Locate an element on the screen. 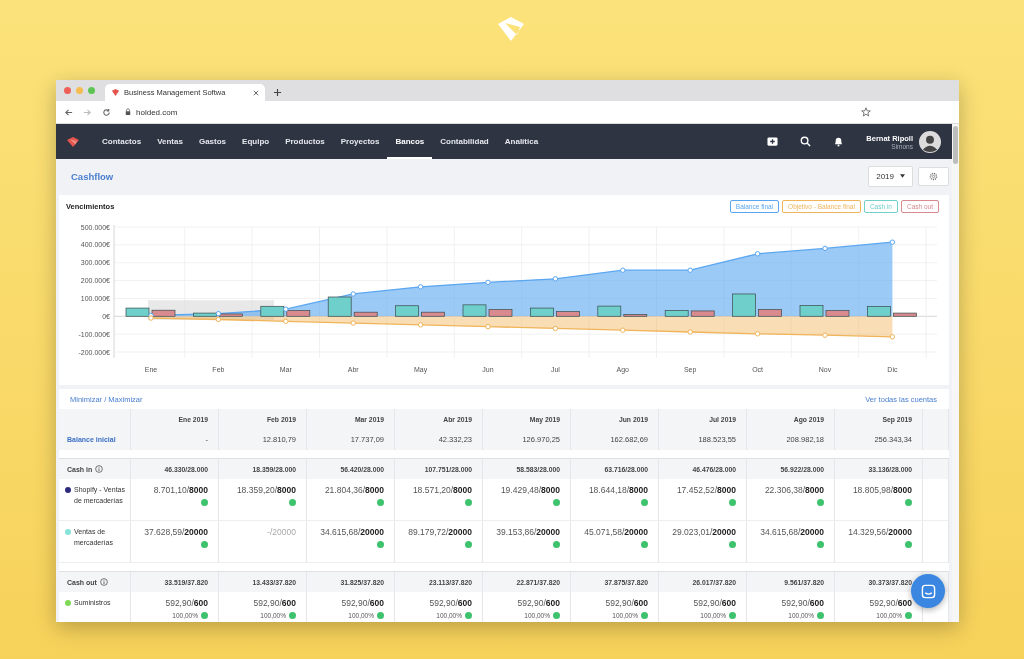  table-cell: 18.571,20/8000 is located at coordinates (442, 490).